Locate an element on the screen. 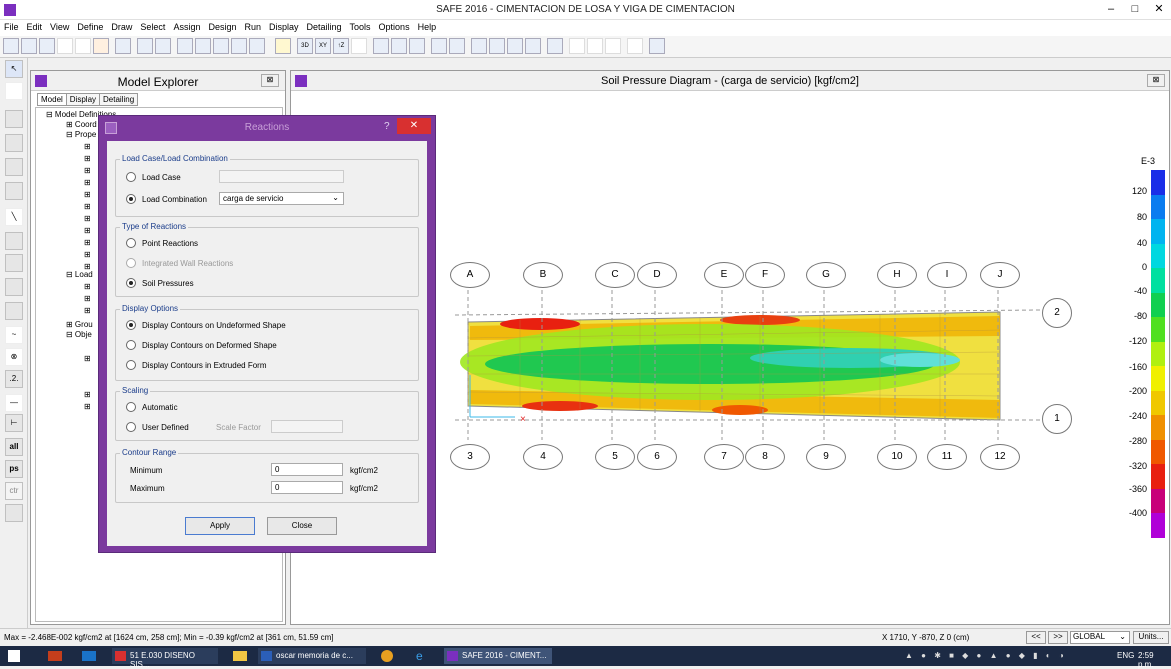 Image resolution: width=1171 pixels, height=669 pixels. grid-bubble-B: B is located at coordinates (543, 275).